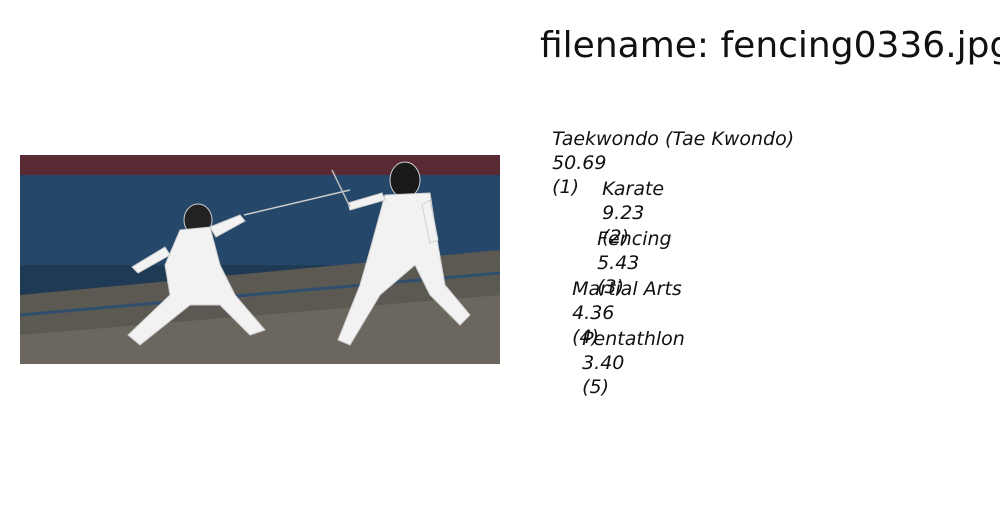  I want to click on prediction-label: Fencing, so click(634, 239).